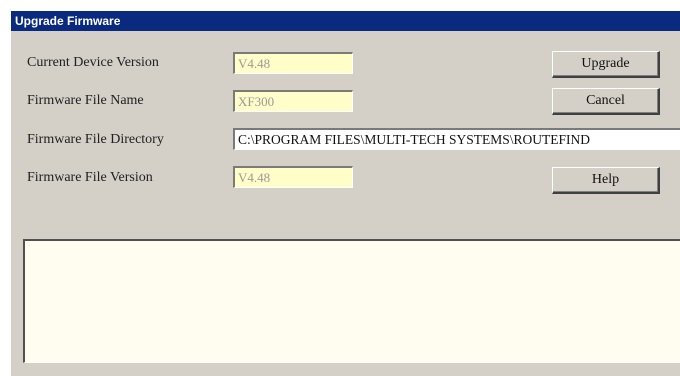  What do you see at coordinates (606, 64) in the screenshot?
I see `upgrade-button: Upgrade` at bounding box center [606, 64].